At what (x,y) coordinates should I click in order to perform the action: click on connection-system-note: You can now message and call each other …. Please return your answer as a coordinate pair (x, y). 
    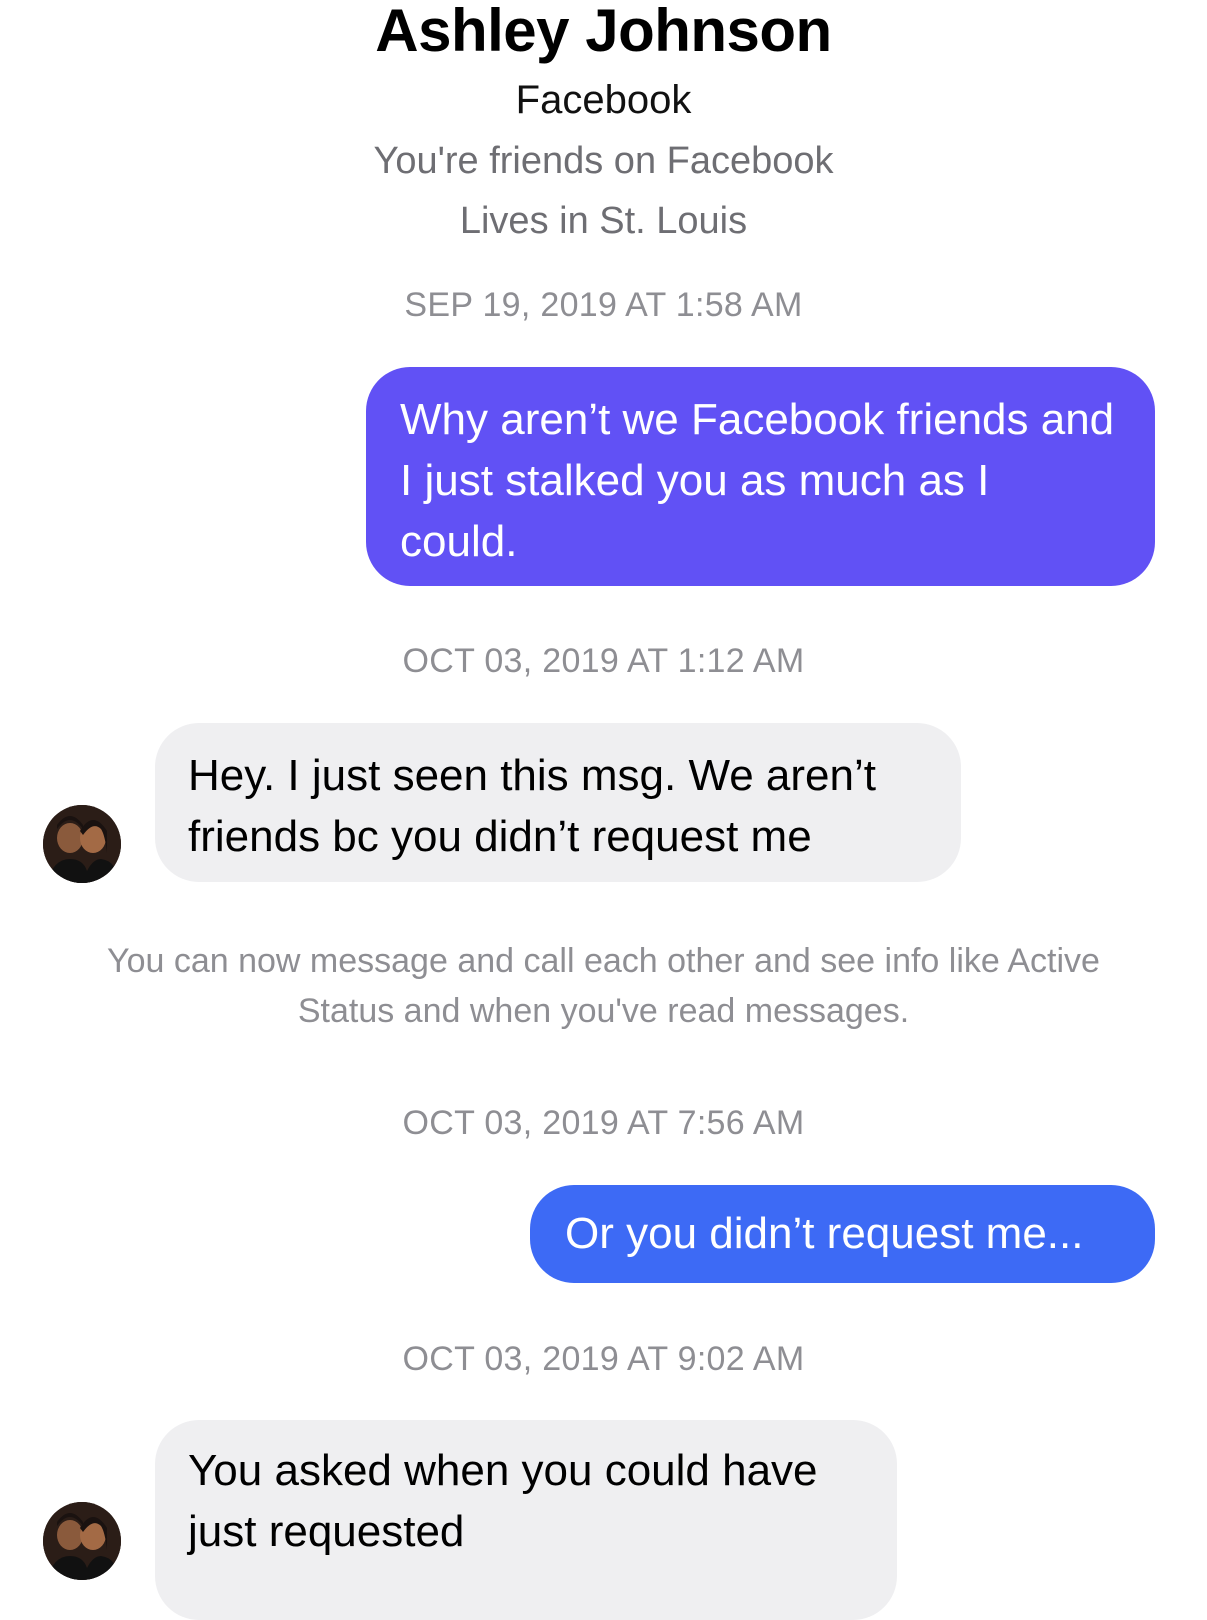
    Looking at the image, I should click on (603, 986).